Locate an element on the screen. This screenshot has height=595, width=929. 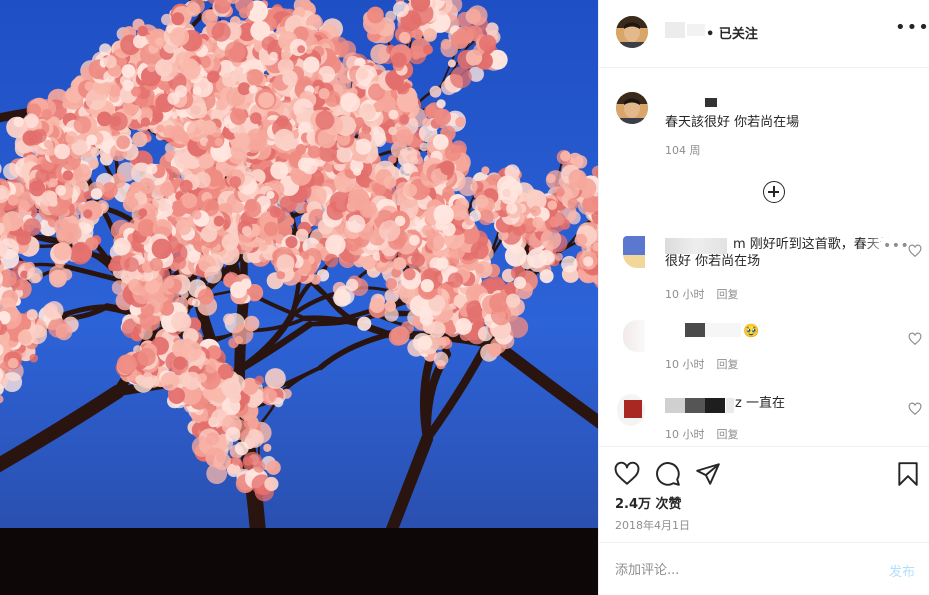
caption-author-avatar is located at coordinates (632, 108).